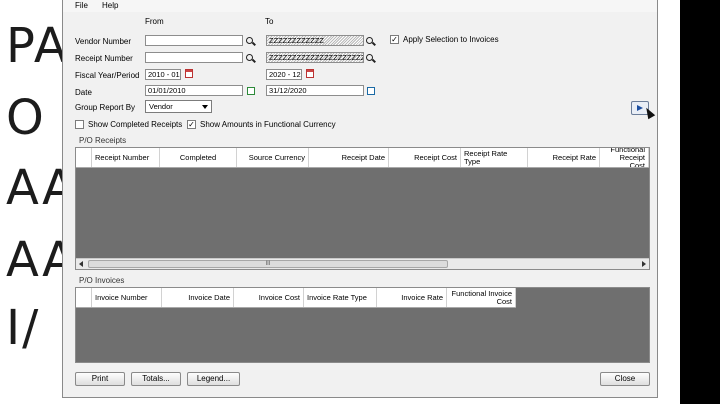 The height and width of the screenshot is (404, 720). What do you see at coordinates (26, 118) in the screenshot?
I see `slide-letter: O` at bounding box center [26, 118].